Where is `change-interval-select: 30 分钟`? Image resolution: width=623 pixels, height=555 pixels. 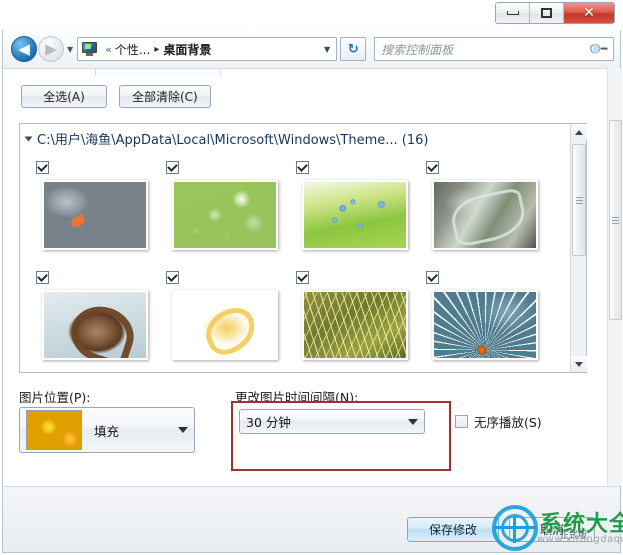
change-interval-select: 30 分钟 is located at coordinates (332, 421).